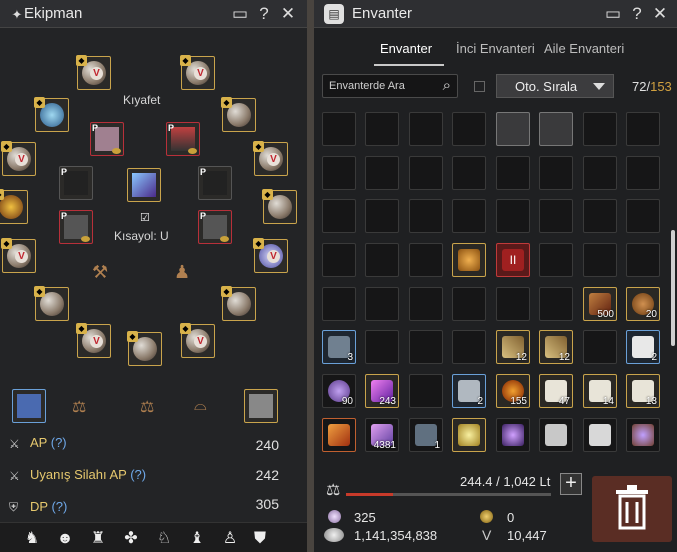  I want to click on inventory-item: 1, so click(426, 435).